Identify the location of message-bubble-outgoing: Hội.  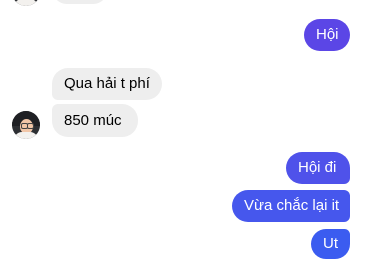
(327, 35).